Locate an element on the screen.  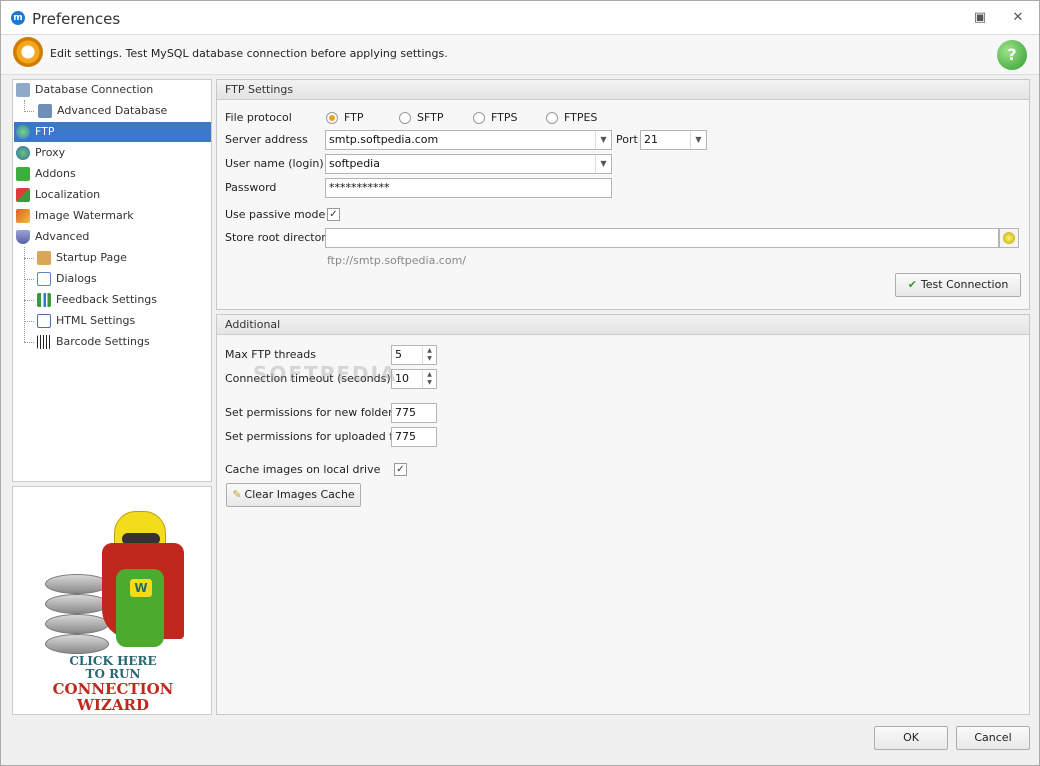
tree-item-database-connection: Database Connection is located at coordinates (113, 90).